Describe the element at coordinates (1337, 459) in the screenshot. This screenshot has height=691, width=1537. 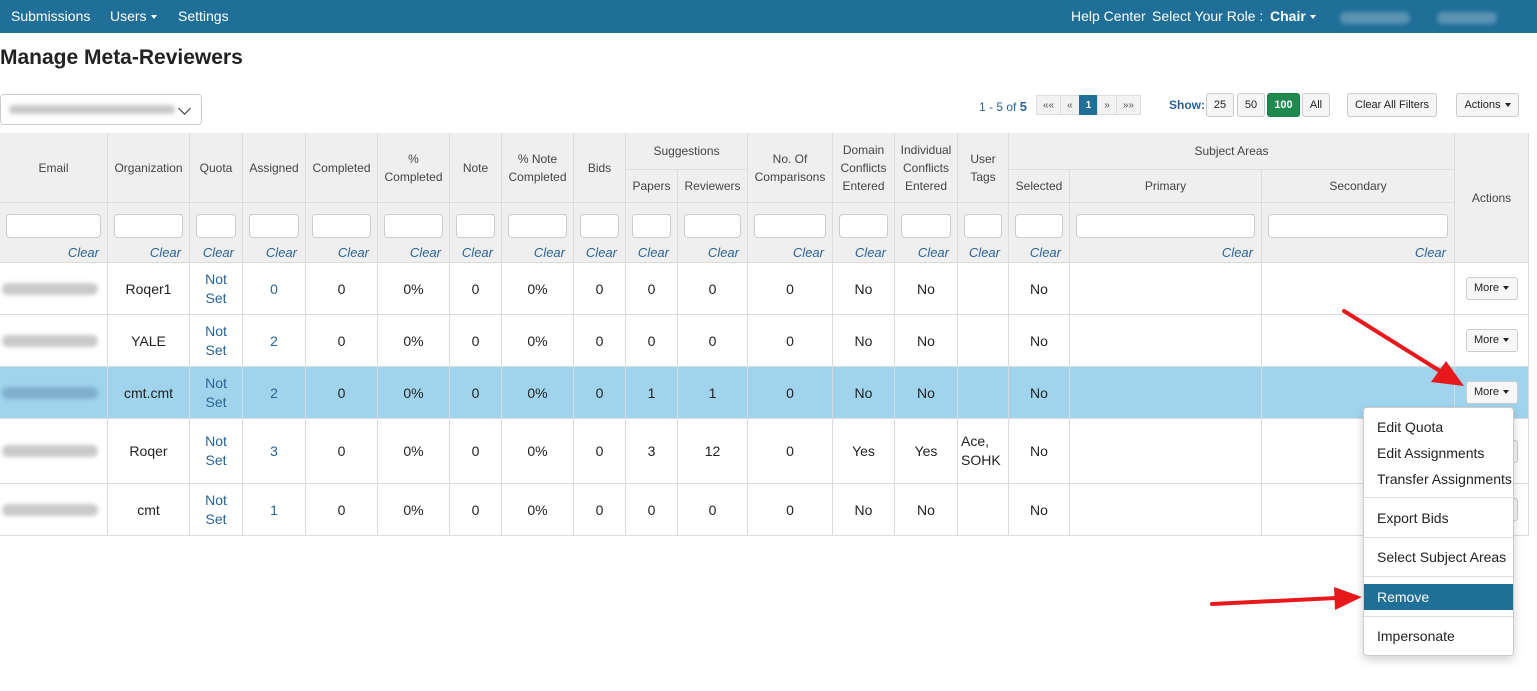
I see `annotation-arrows` at that location.